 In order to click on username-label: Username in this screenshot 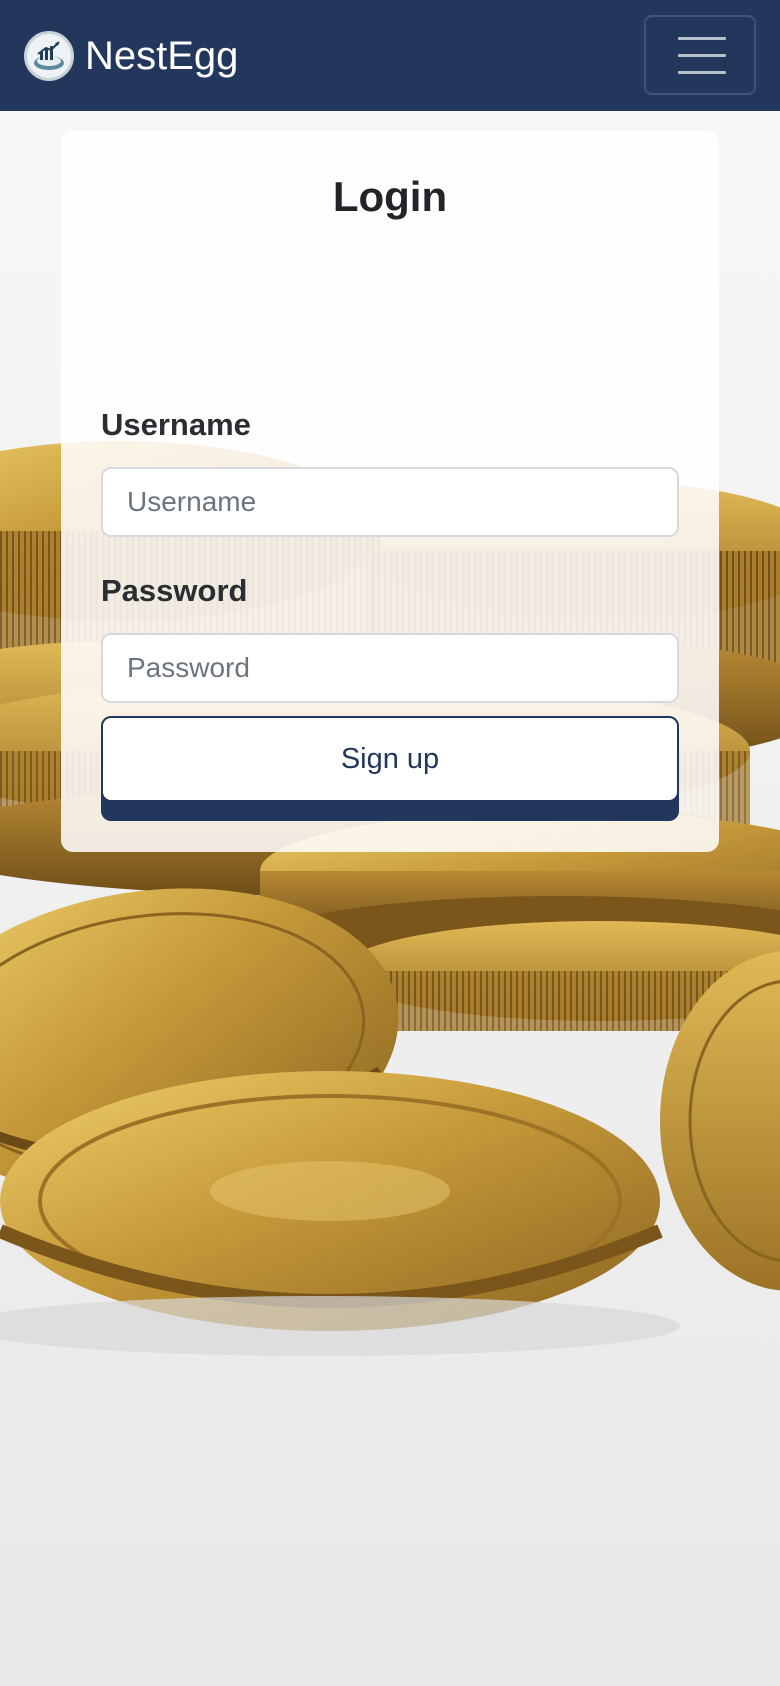, I will do `click(176, 424)`.